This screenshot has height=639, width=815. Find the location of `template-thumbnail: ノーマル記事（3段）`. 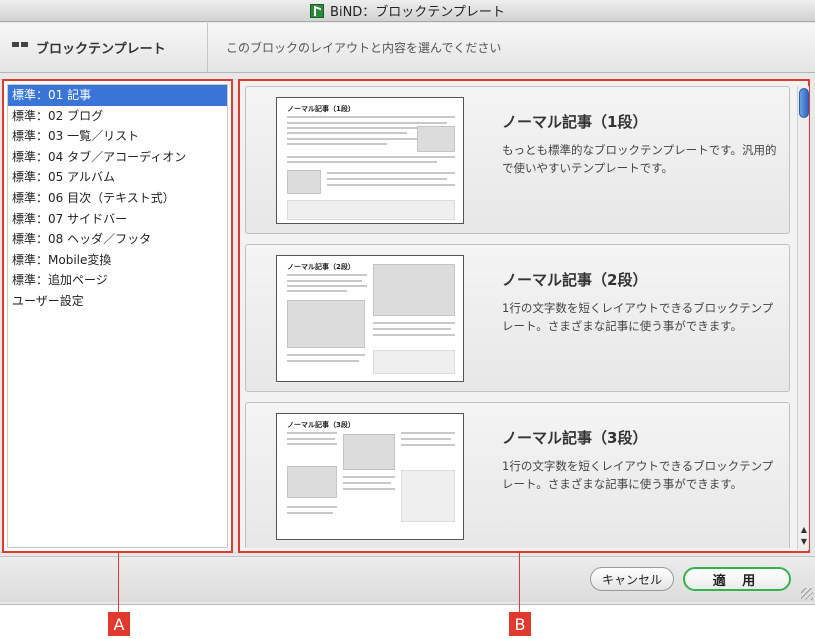

template-thumbnail: ノーマル記事（3段） is located at coordinates (370, 476).